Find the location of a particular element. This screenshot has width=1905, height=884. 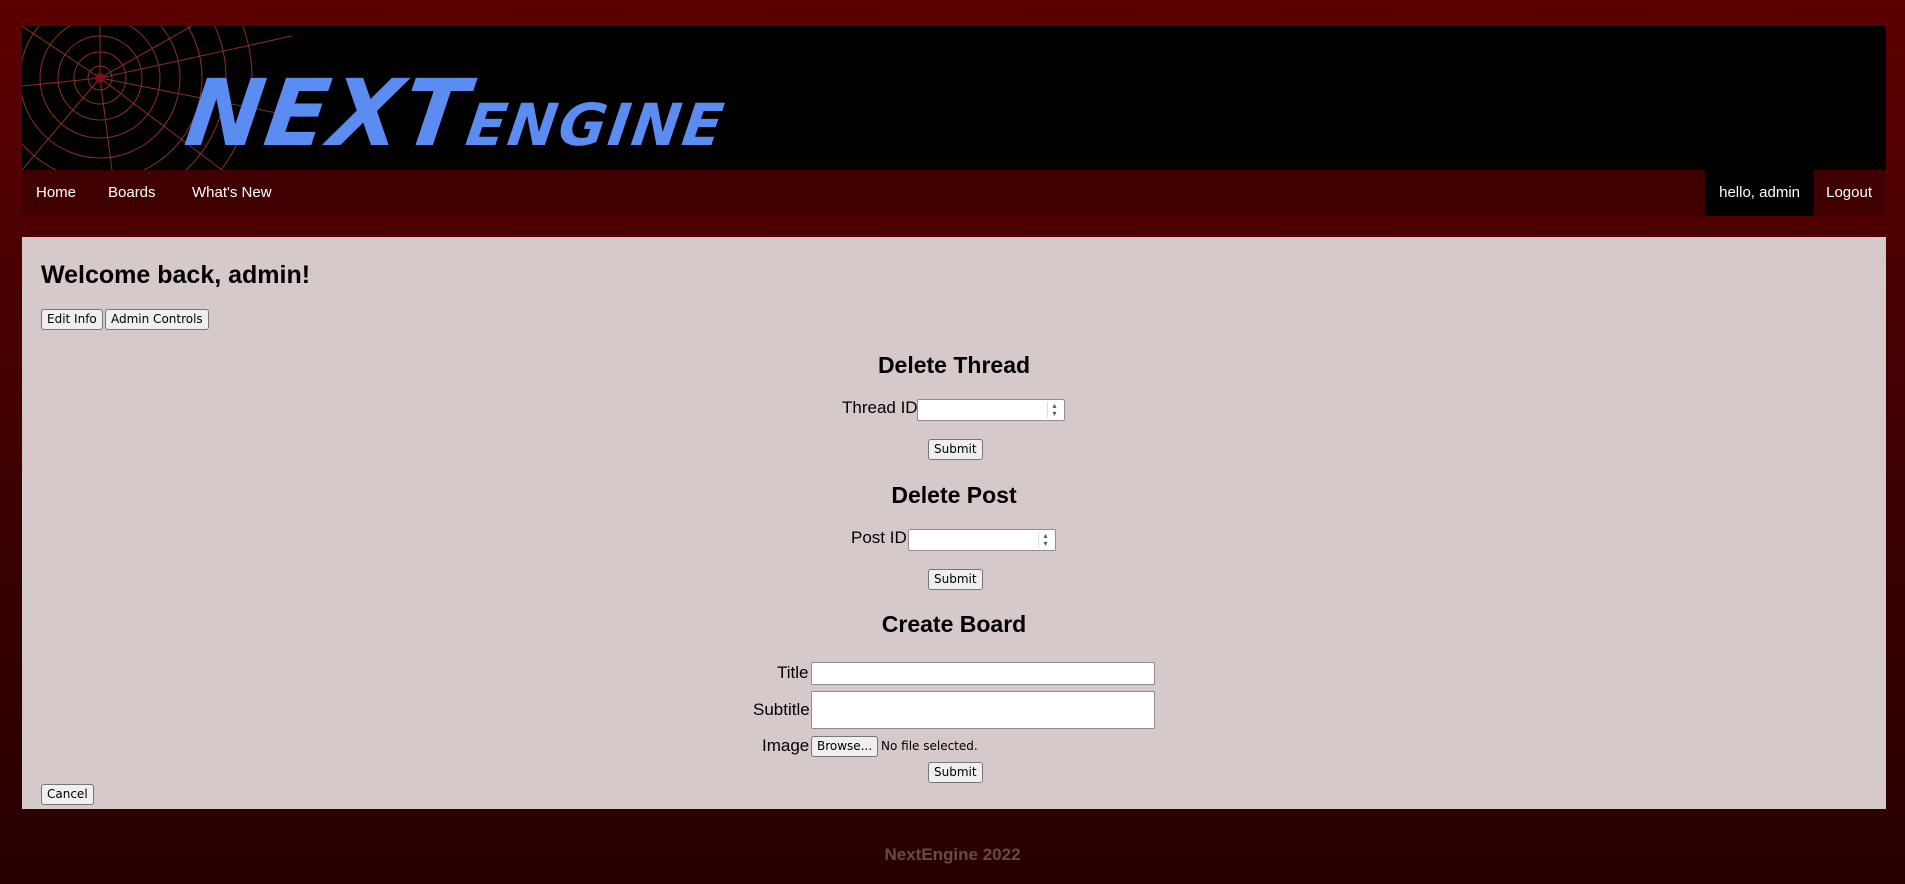

file-status-text: No file selected. is located at coordinates (929, 746).